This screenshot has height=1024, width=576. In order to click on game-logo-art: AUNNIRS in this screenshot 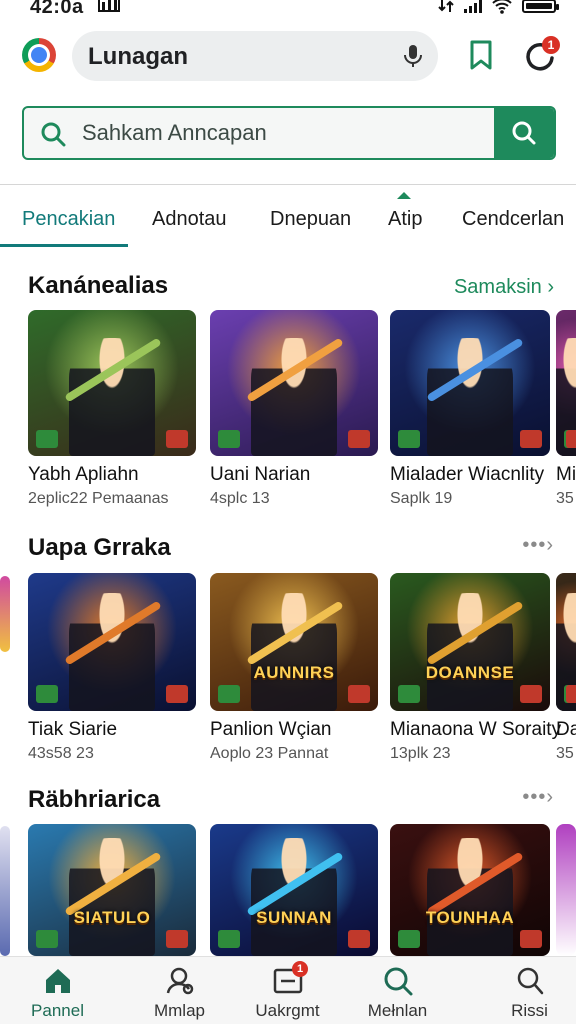, I will do `click(294, 672)`.